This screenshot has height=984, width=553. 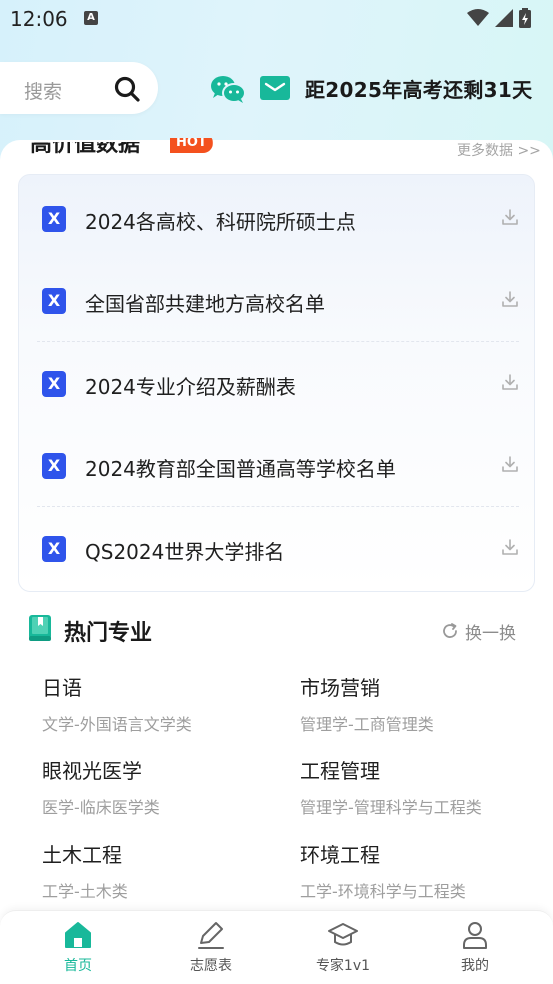 I want to click on search-icon, so click(x=127, y=89).